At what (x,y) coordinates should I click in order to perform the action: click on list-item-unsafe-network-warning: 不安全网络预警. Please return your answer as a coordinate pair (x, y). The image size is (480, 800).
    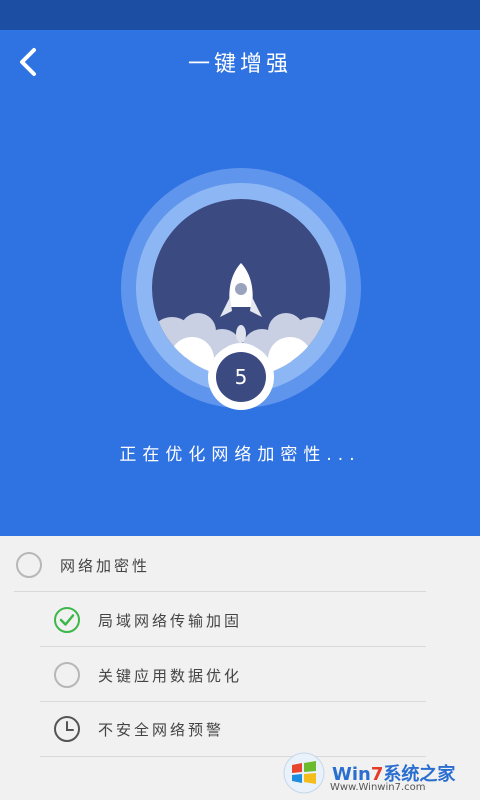
    Looking at the image, I should click on (138, 729).